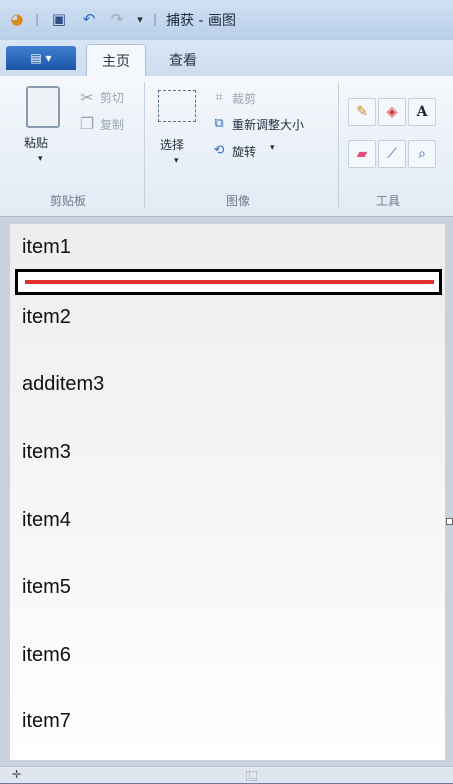 This screenshot has height=784, width=453. I want to click on tab-home: 主页, so click(116, 60).